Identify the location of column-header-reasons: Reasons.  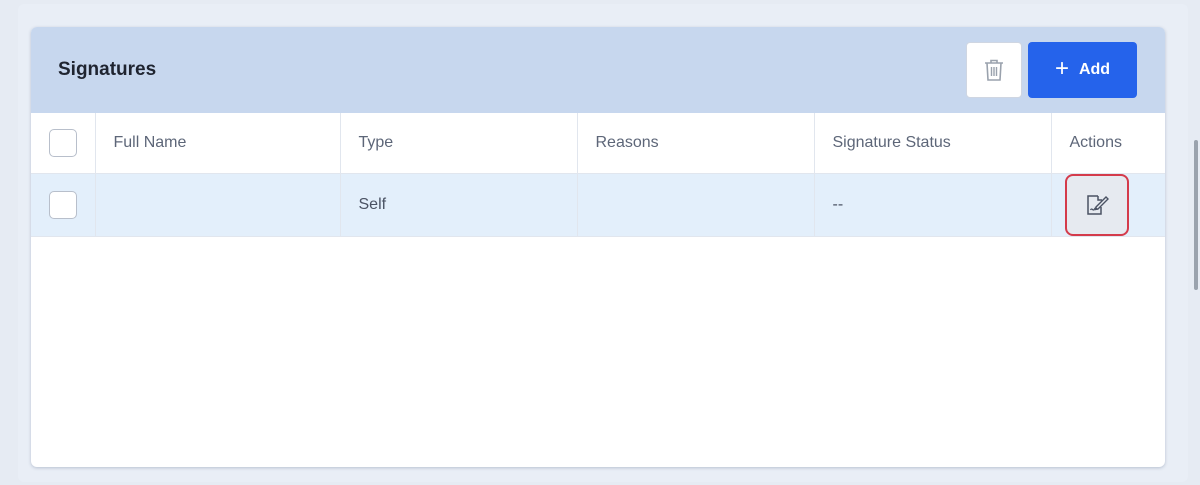
(696, 143).